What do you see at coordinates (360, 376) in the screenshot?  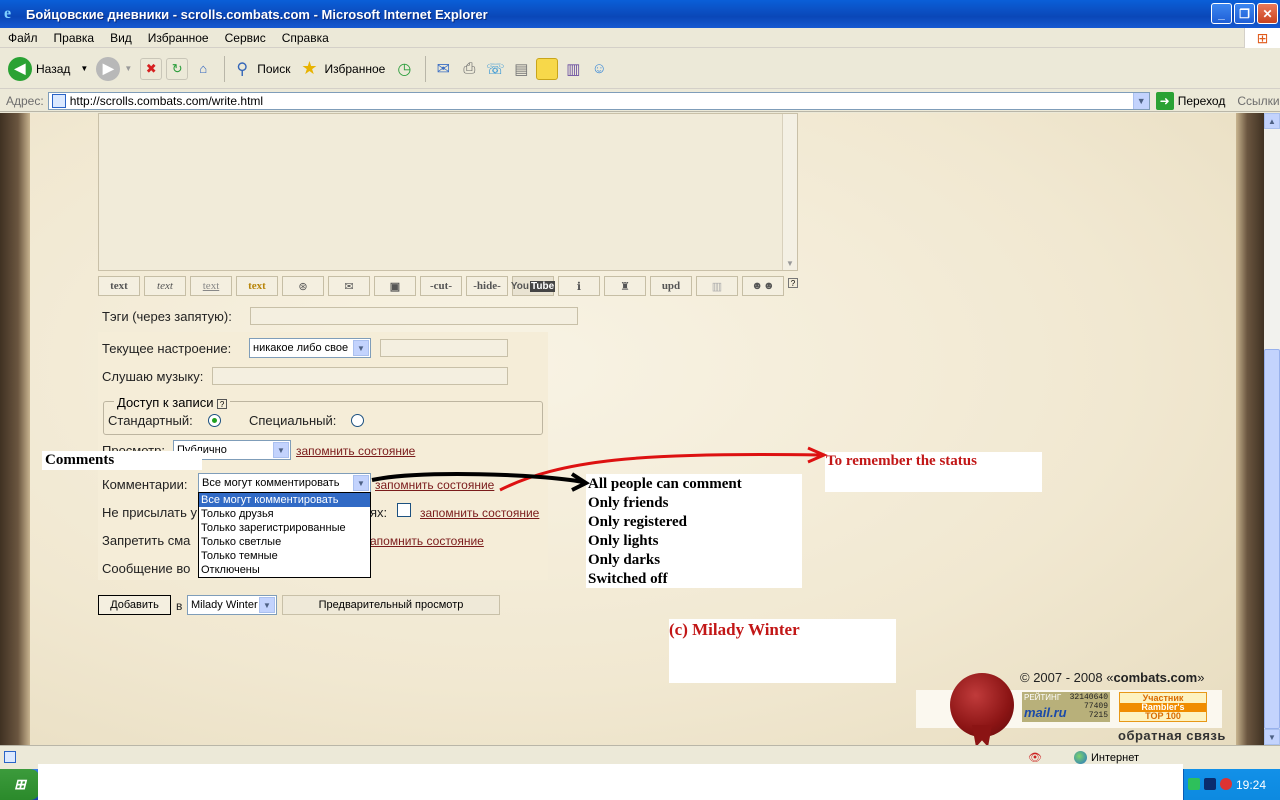 I see `music-input` at bounding box center [360, 376].